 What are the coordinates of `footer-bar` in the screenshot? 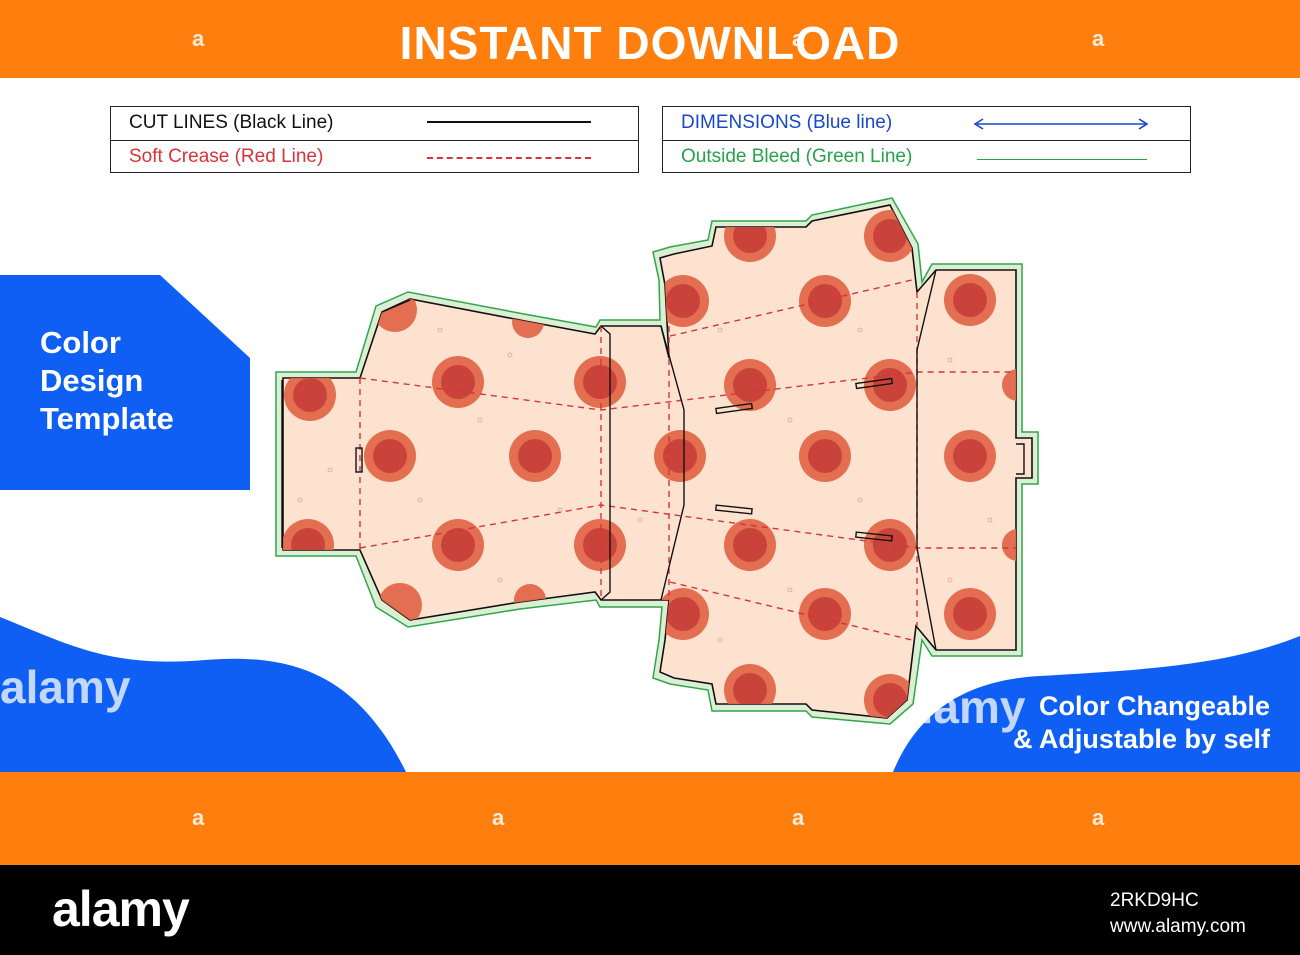 It's located at (650, 910).